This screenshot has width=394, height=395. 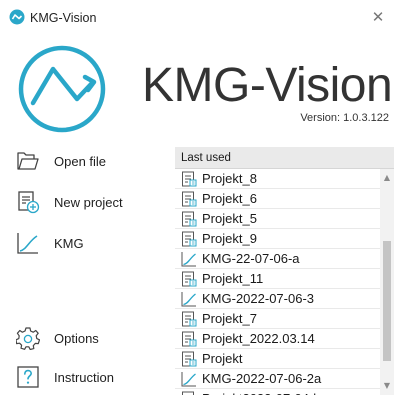 I want to click on list-item-label: Projekt_6, so click(x=229, y=198).